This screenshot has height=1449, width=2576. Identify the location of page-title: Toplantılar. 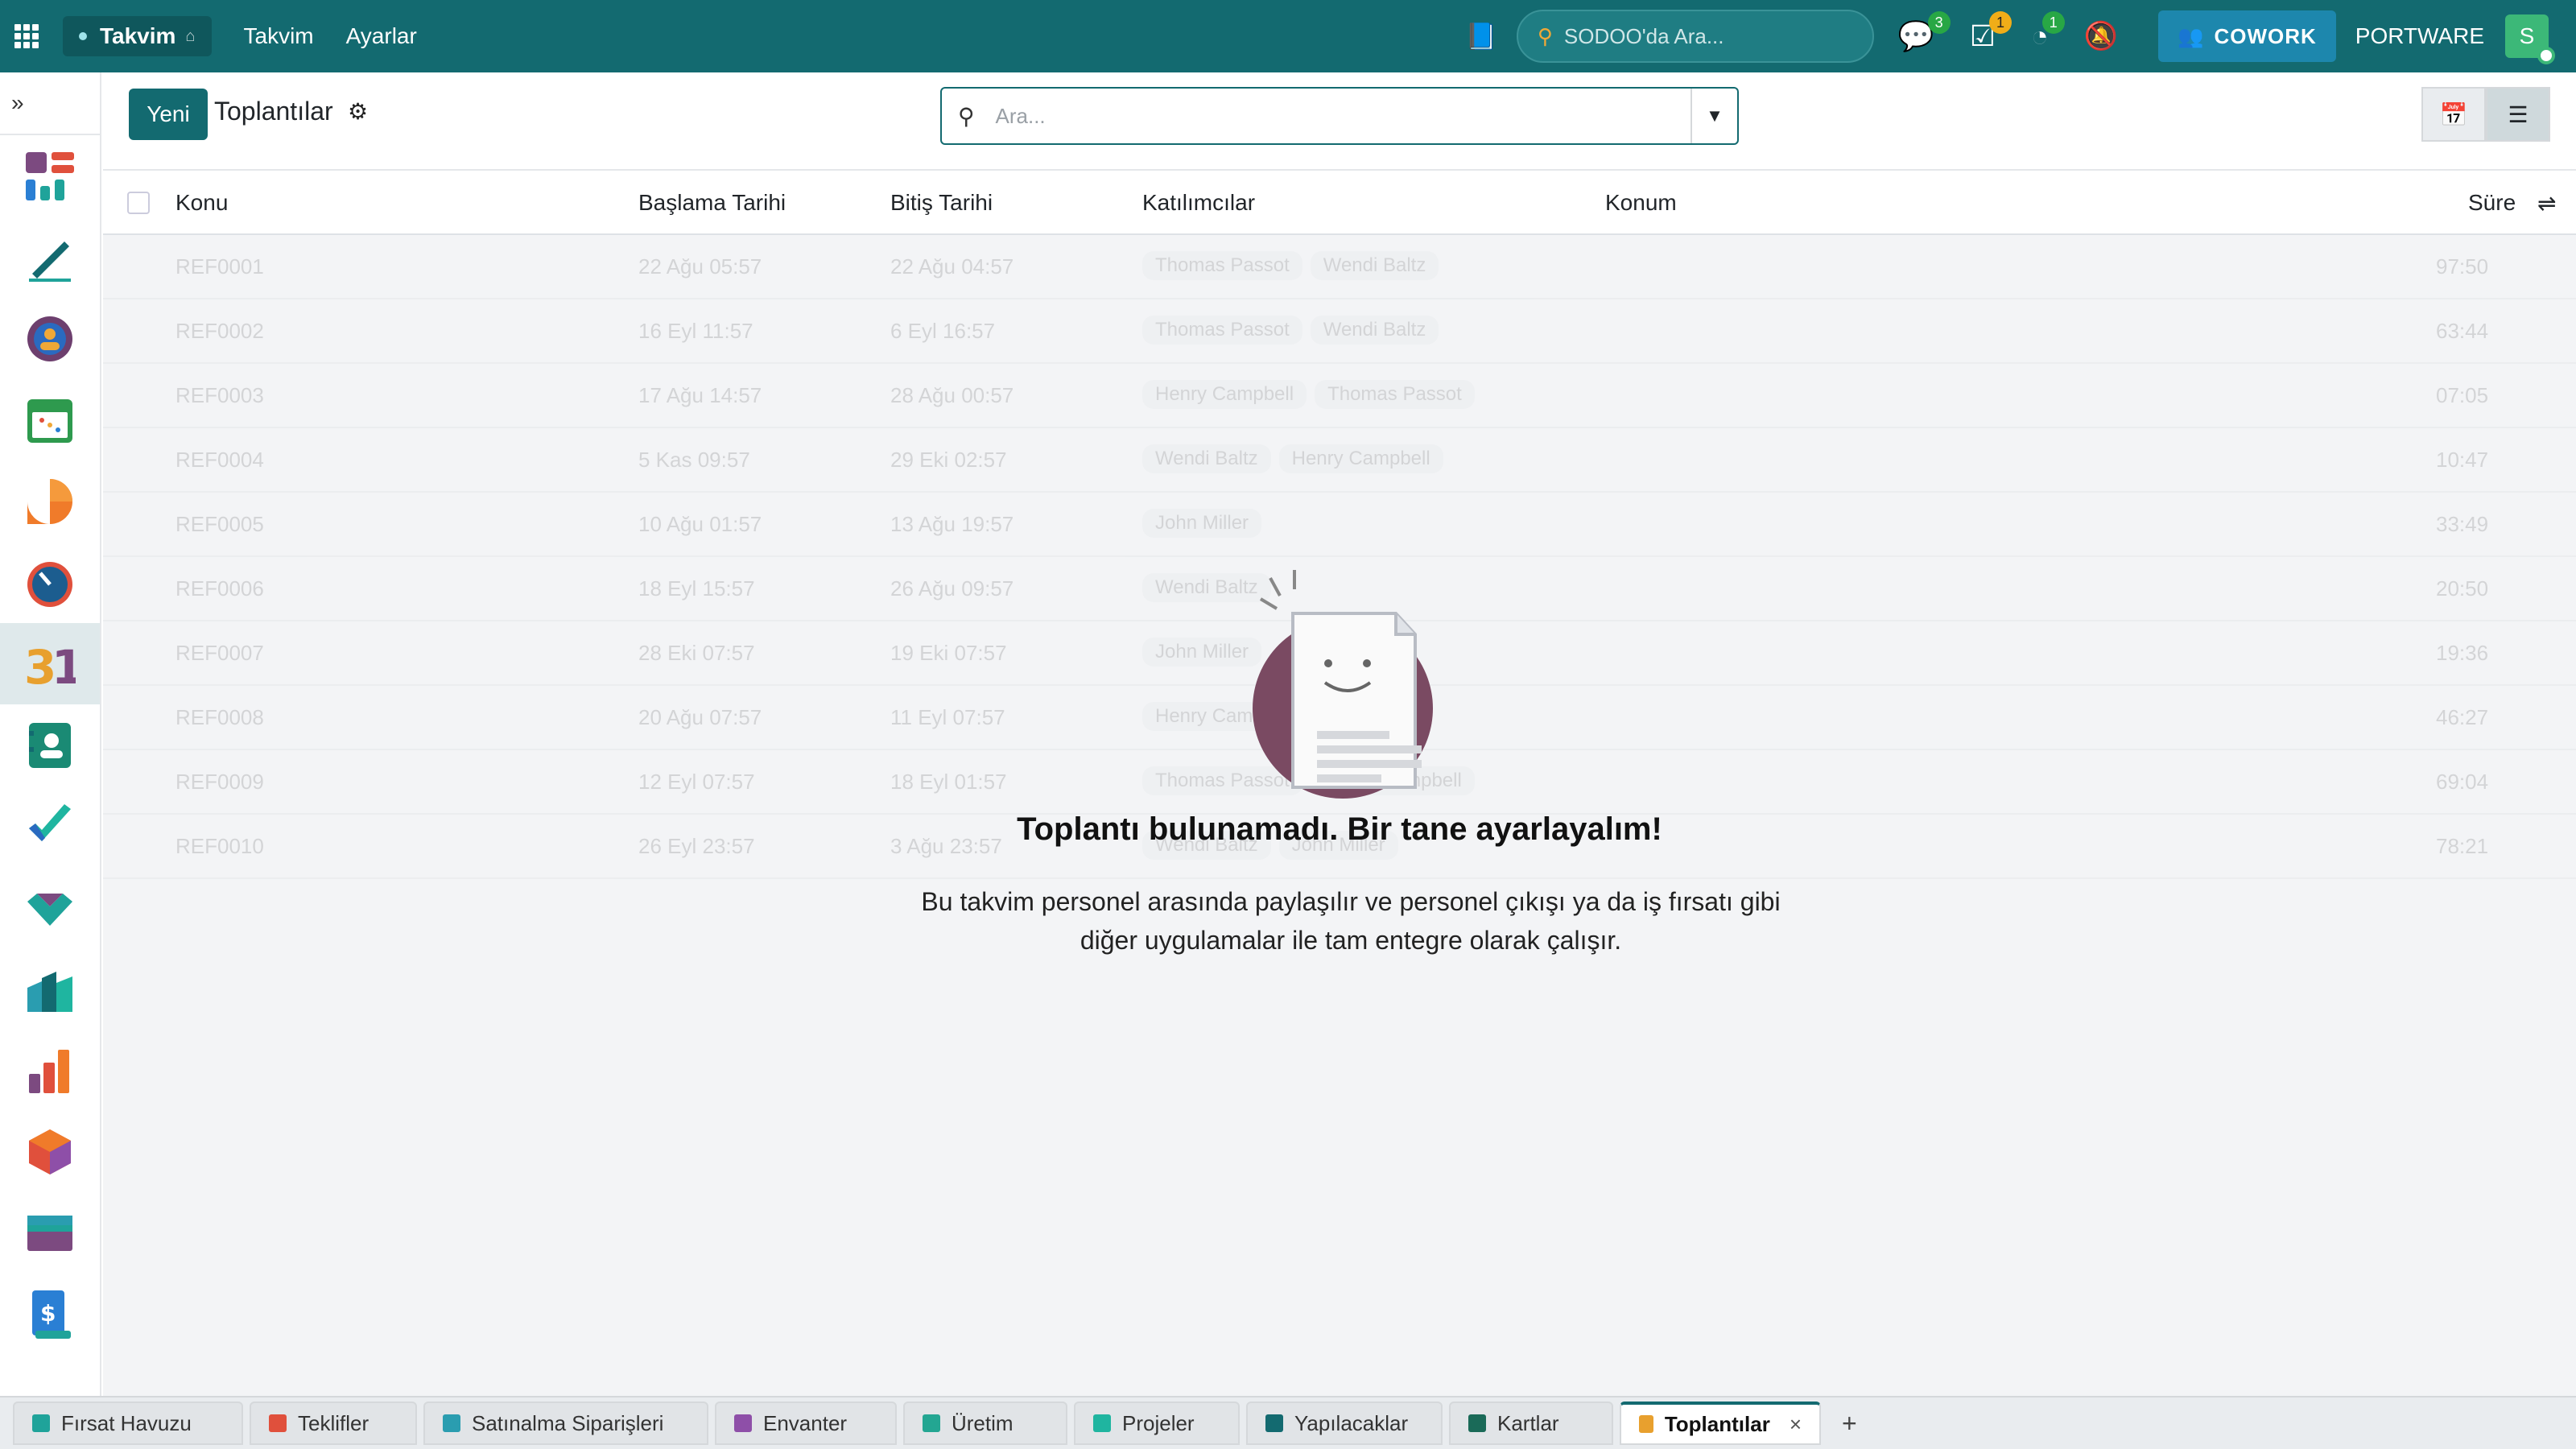
(273, 111).